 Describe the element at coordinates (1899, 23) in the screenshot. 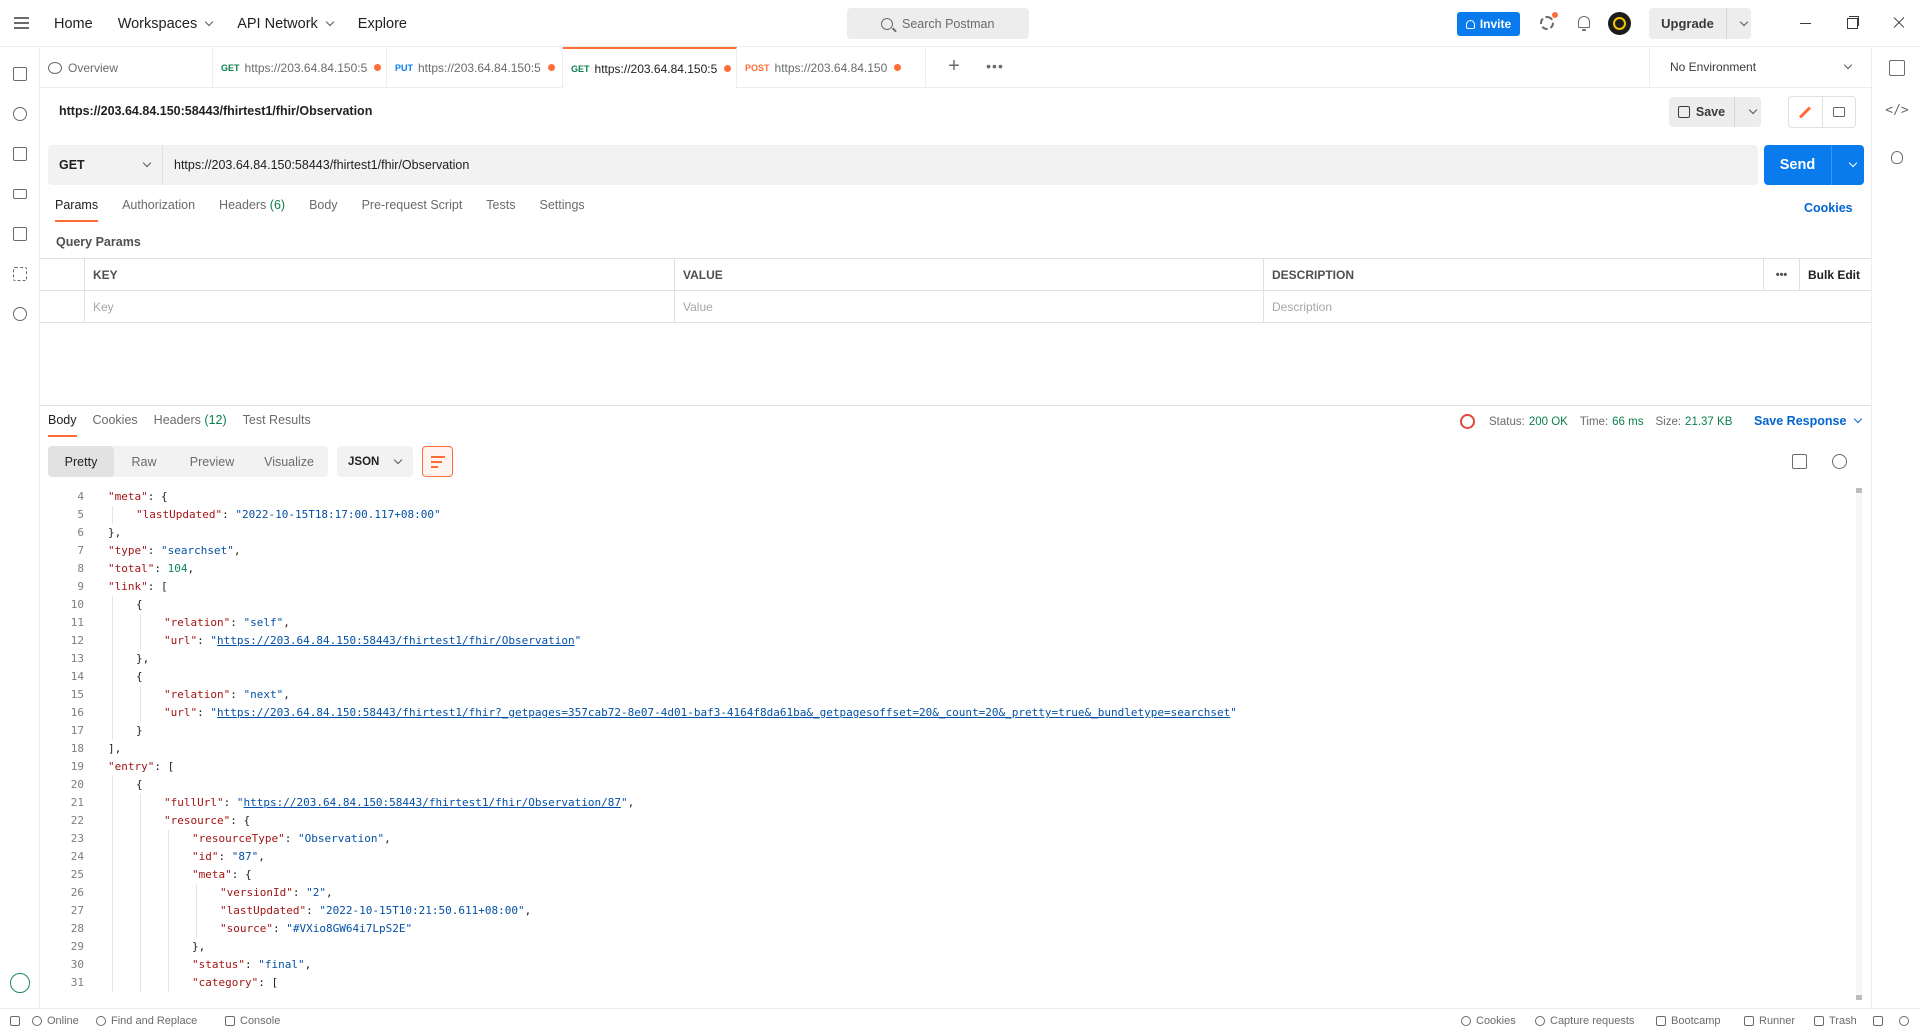

I see `close-window-icon` at that location.